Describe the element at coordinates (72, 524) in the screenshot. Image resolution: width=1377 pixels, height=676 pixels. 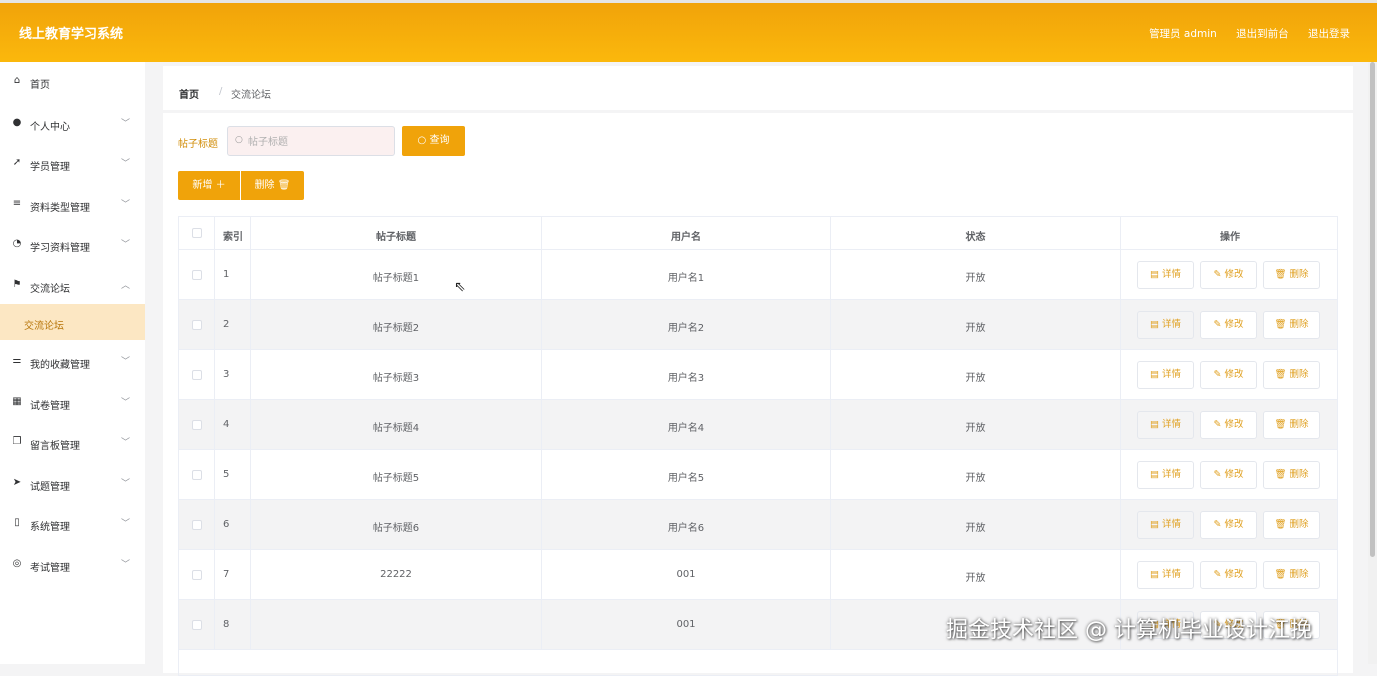
I see `sidebar-item-system: ▯ 系统管理 ﹀` at that location.